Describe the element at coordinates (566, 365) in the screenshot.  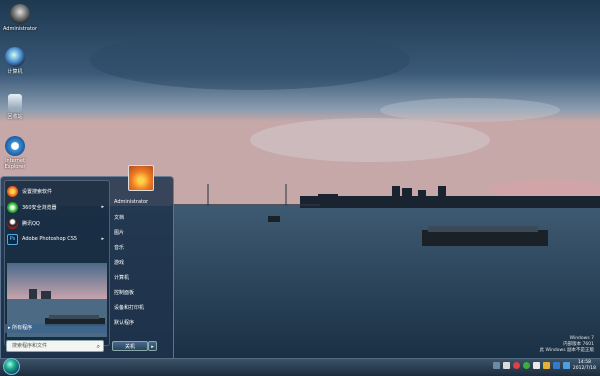
I see `shield-icon` at that location.